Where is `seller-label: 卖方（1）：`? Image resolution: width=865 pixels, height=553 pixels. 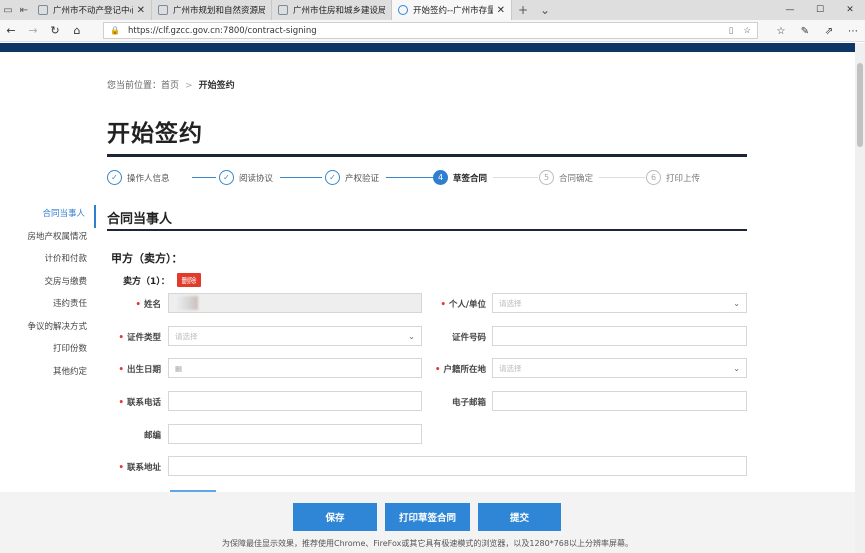
seller-label: 卖方（1）： is located at coordinates (146, 282).